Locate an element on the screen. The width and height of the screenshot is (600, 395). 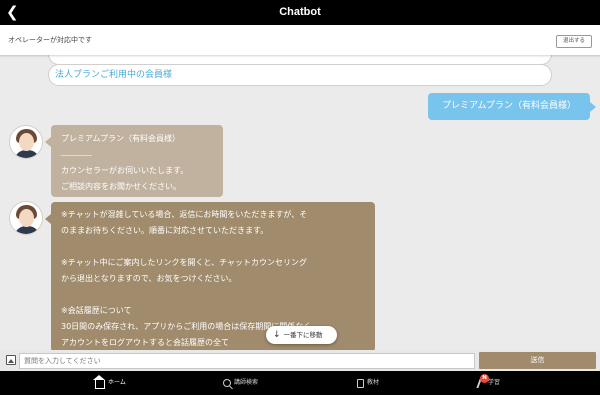
book-icon is located at coordinates (360, 383).